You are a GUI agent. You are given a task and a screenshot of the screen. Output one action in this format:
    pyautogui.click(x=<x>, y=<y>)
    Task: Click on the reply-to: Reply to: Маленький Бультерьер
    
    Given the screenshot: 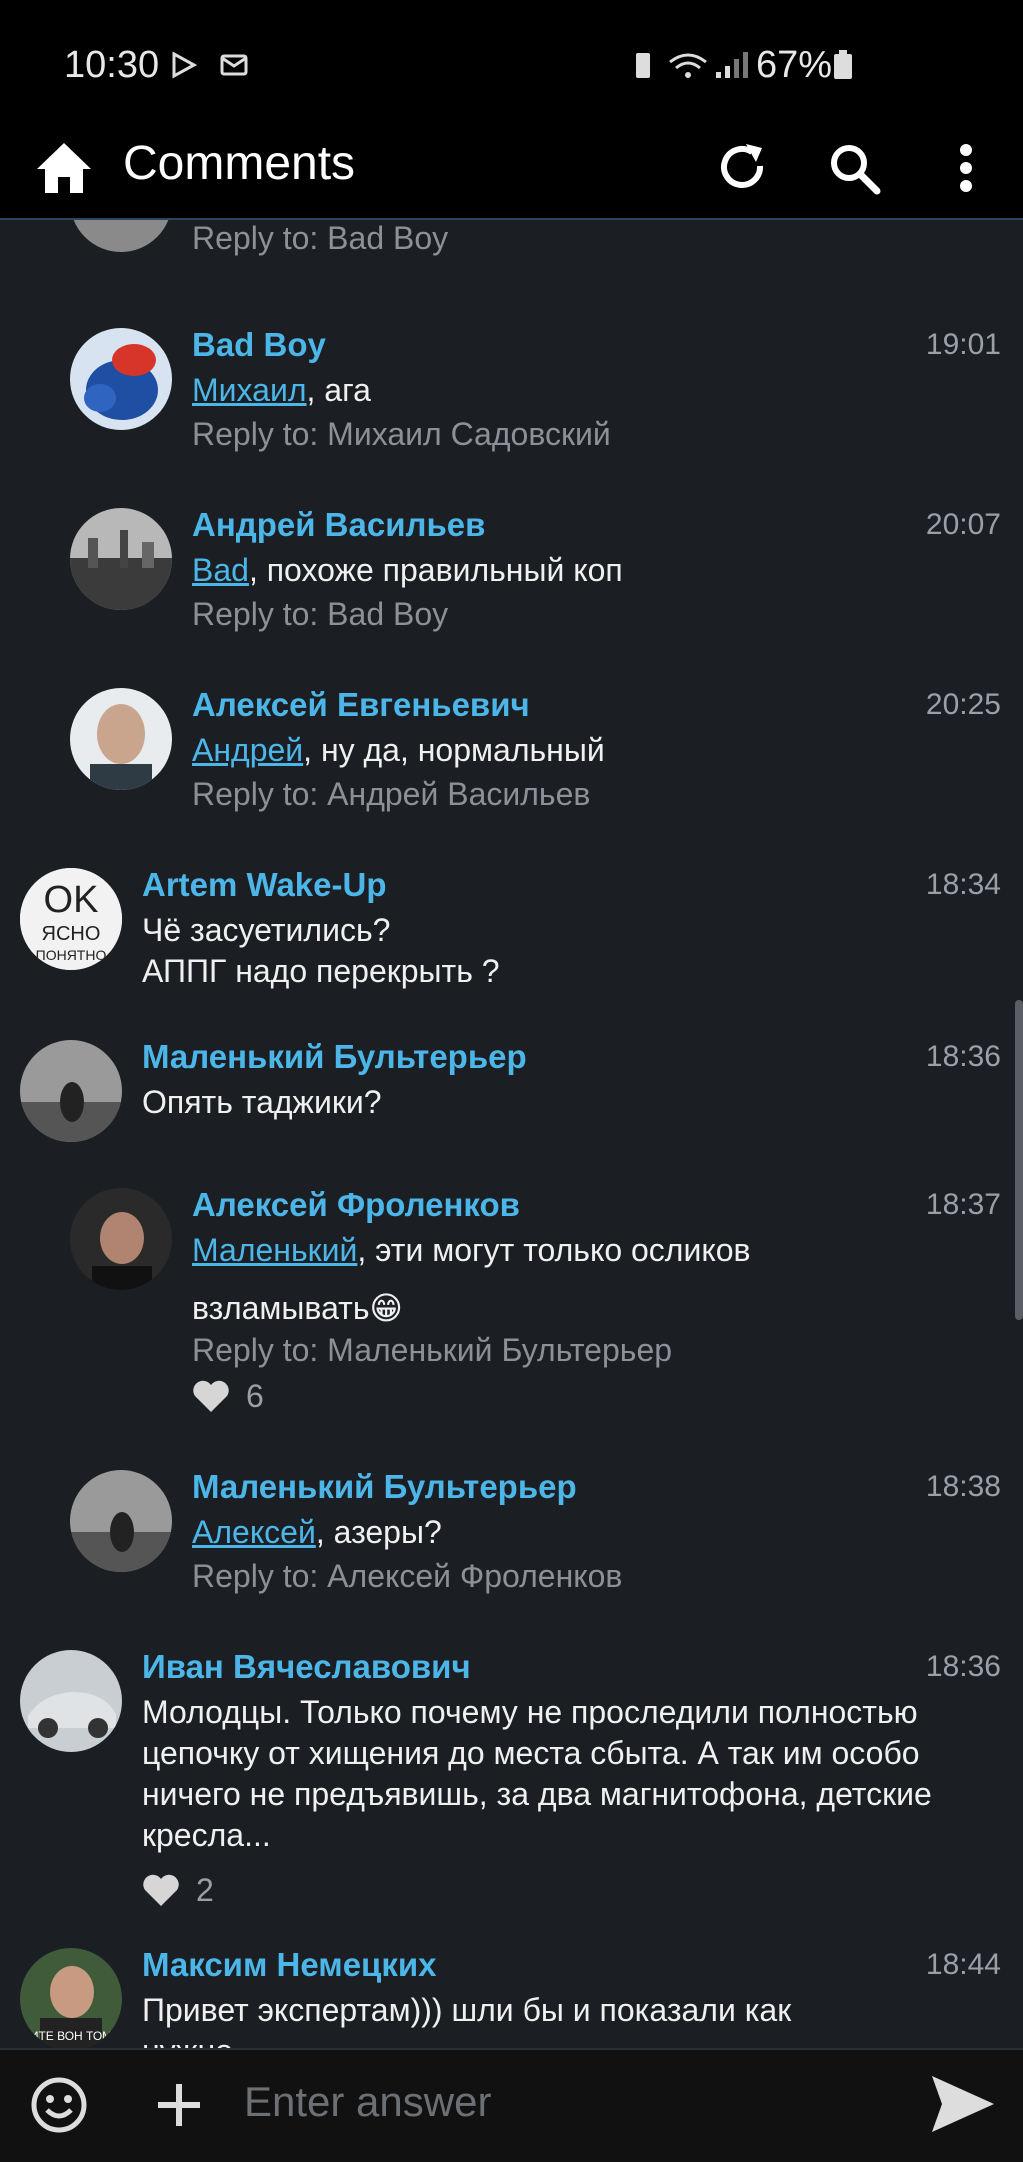 What is the action you would take?
    pyautogui.click(x=432, y=1350)
    